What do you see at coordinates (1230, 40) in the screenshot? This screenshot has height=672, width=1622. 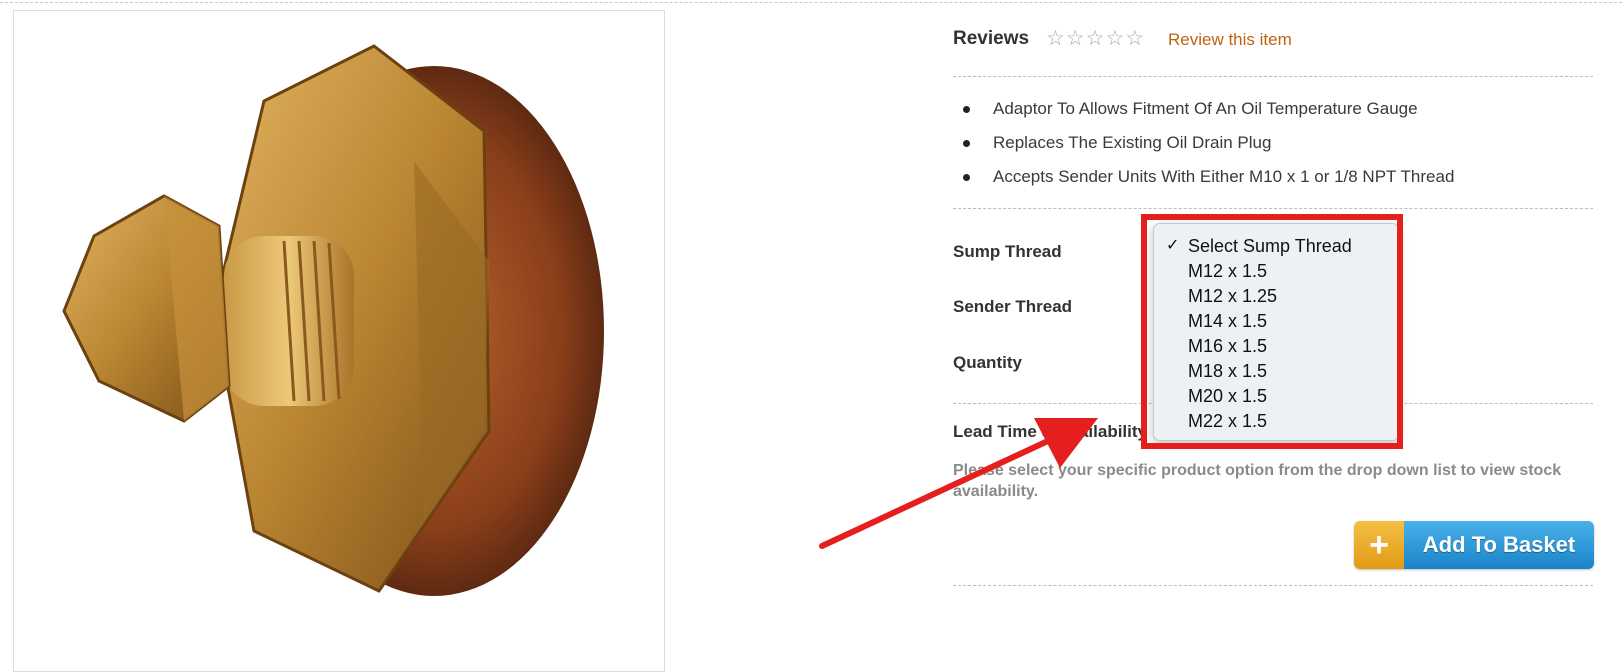 I see `review-this-item-link: Review this item` at bounding box center [1230, 40].